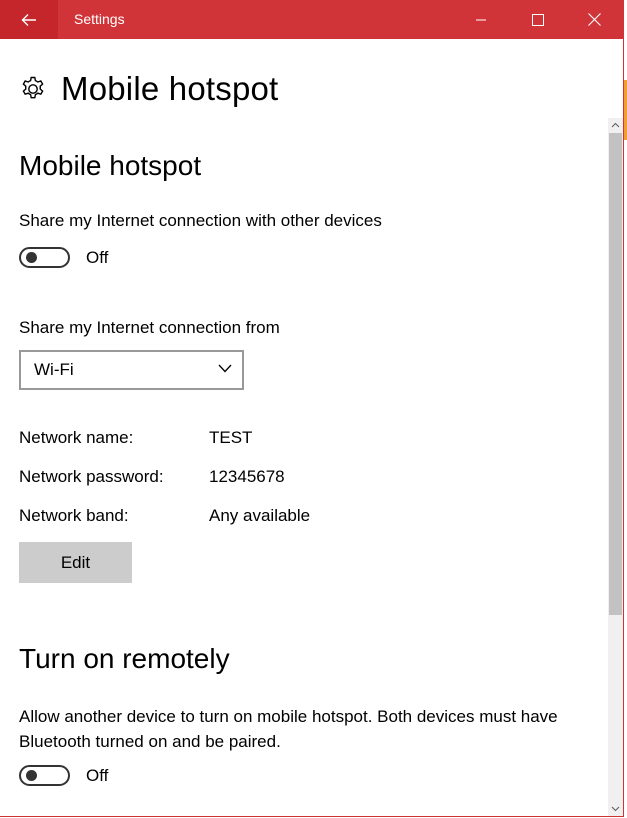  I want to click on vertical-scrollbar, so click(615, 467).